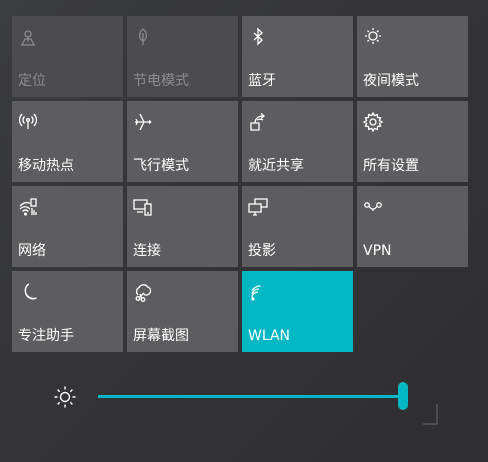 The image size is (488, 462). I want to click on tile-label: 网络, so click(32, 251).